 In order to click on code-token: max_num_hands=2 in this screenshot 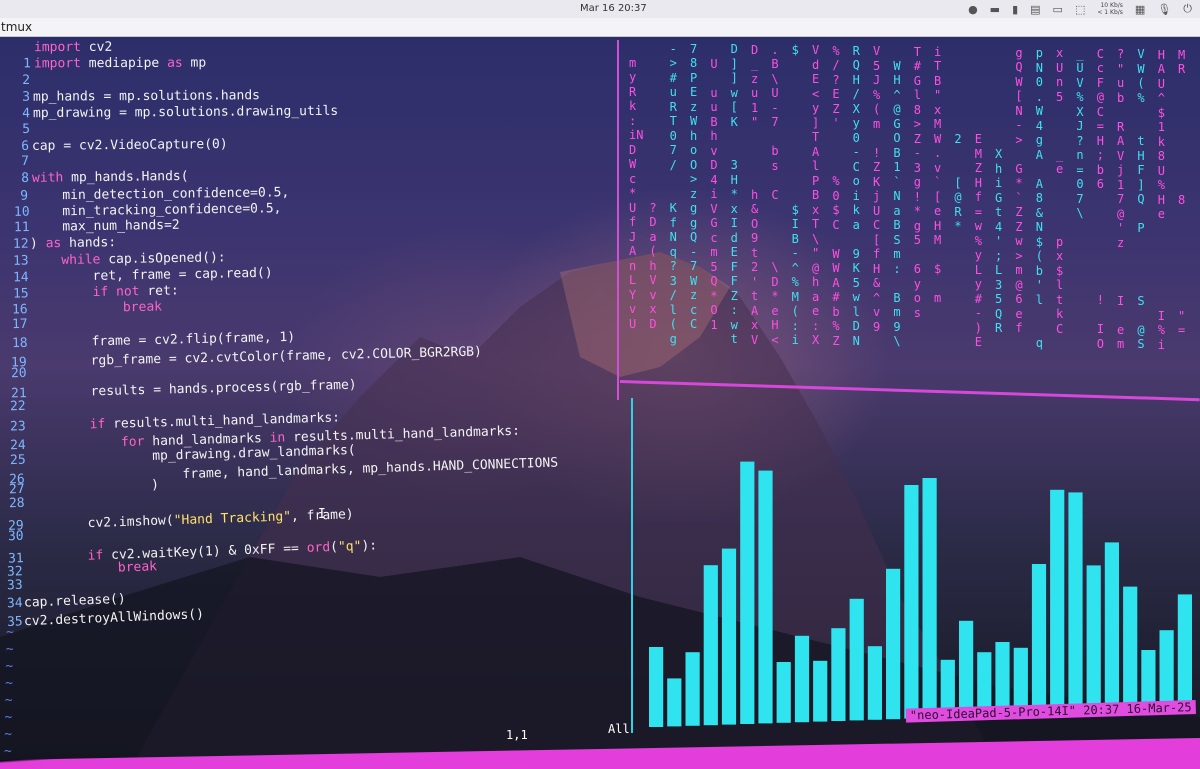, I will do `click(105, 227)`.